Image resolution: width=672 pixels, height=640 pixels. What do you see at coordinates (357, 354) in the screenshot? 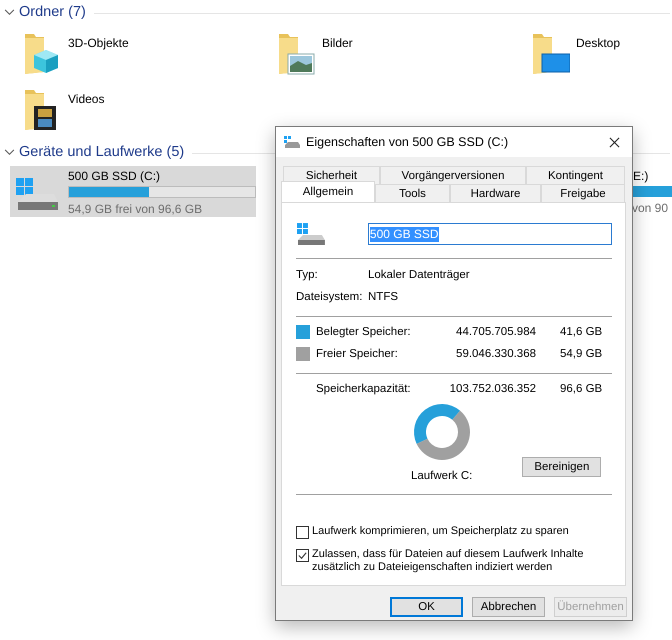
I see `usage-label: Freier Speicher:` at bounding box center [357, 354].